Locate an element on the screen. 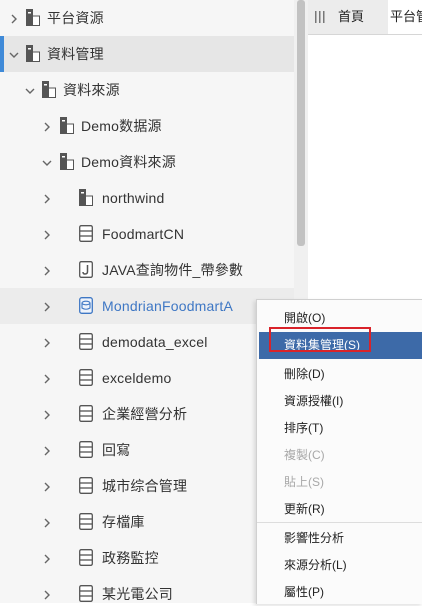 The image size is (422, 606). menu-item-resource-authorization: 資源授權(I) is located at coordinates (339, 401).